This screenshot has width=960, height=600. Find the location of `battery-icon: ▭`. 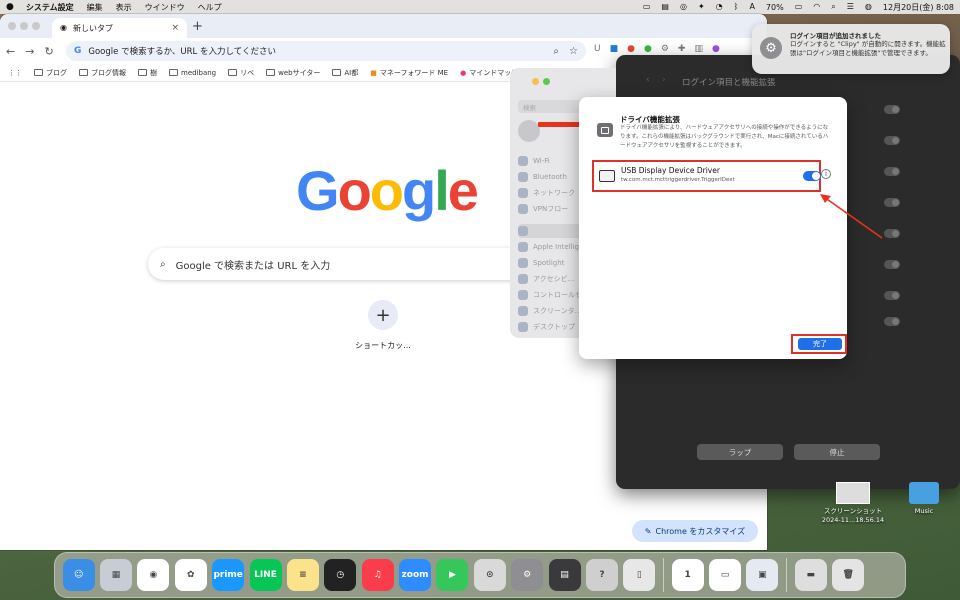

battery-icon: ▭ is located at coordinates (799, 7).